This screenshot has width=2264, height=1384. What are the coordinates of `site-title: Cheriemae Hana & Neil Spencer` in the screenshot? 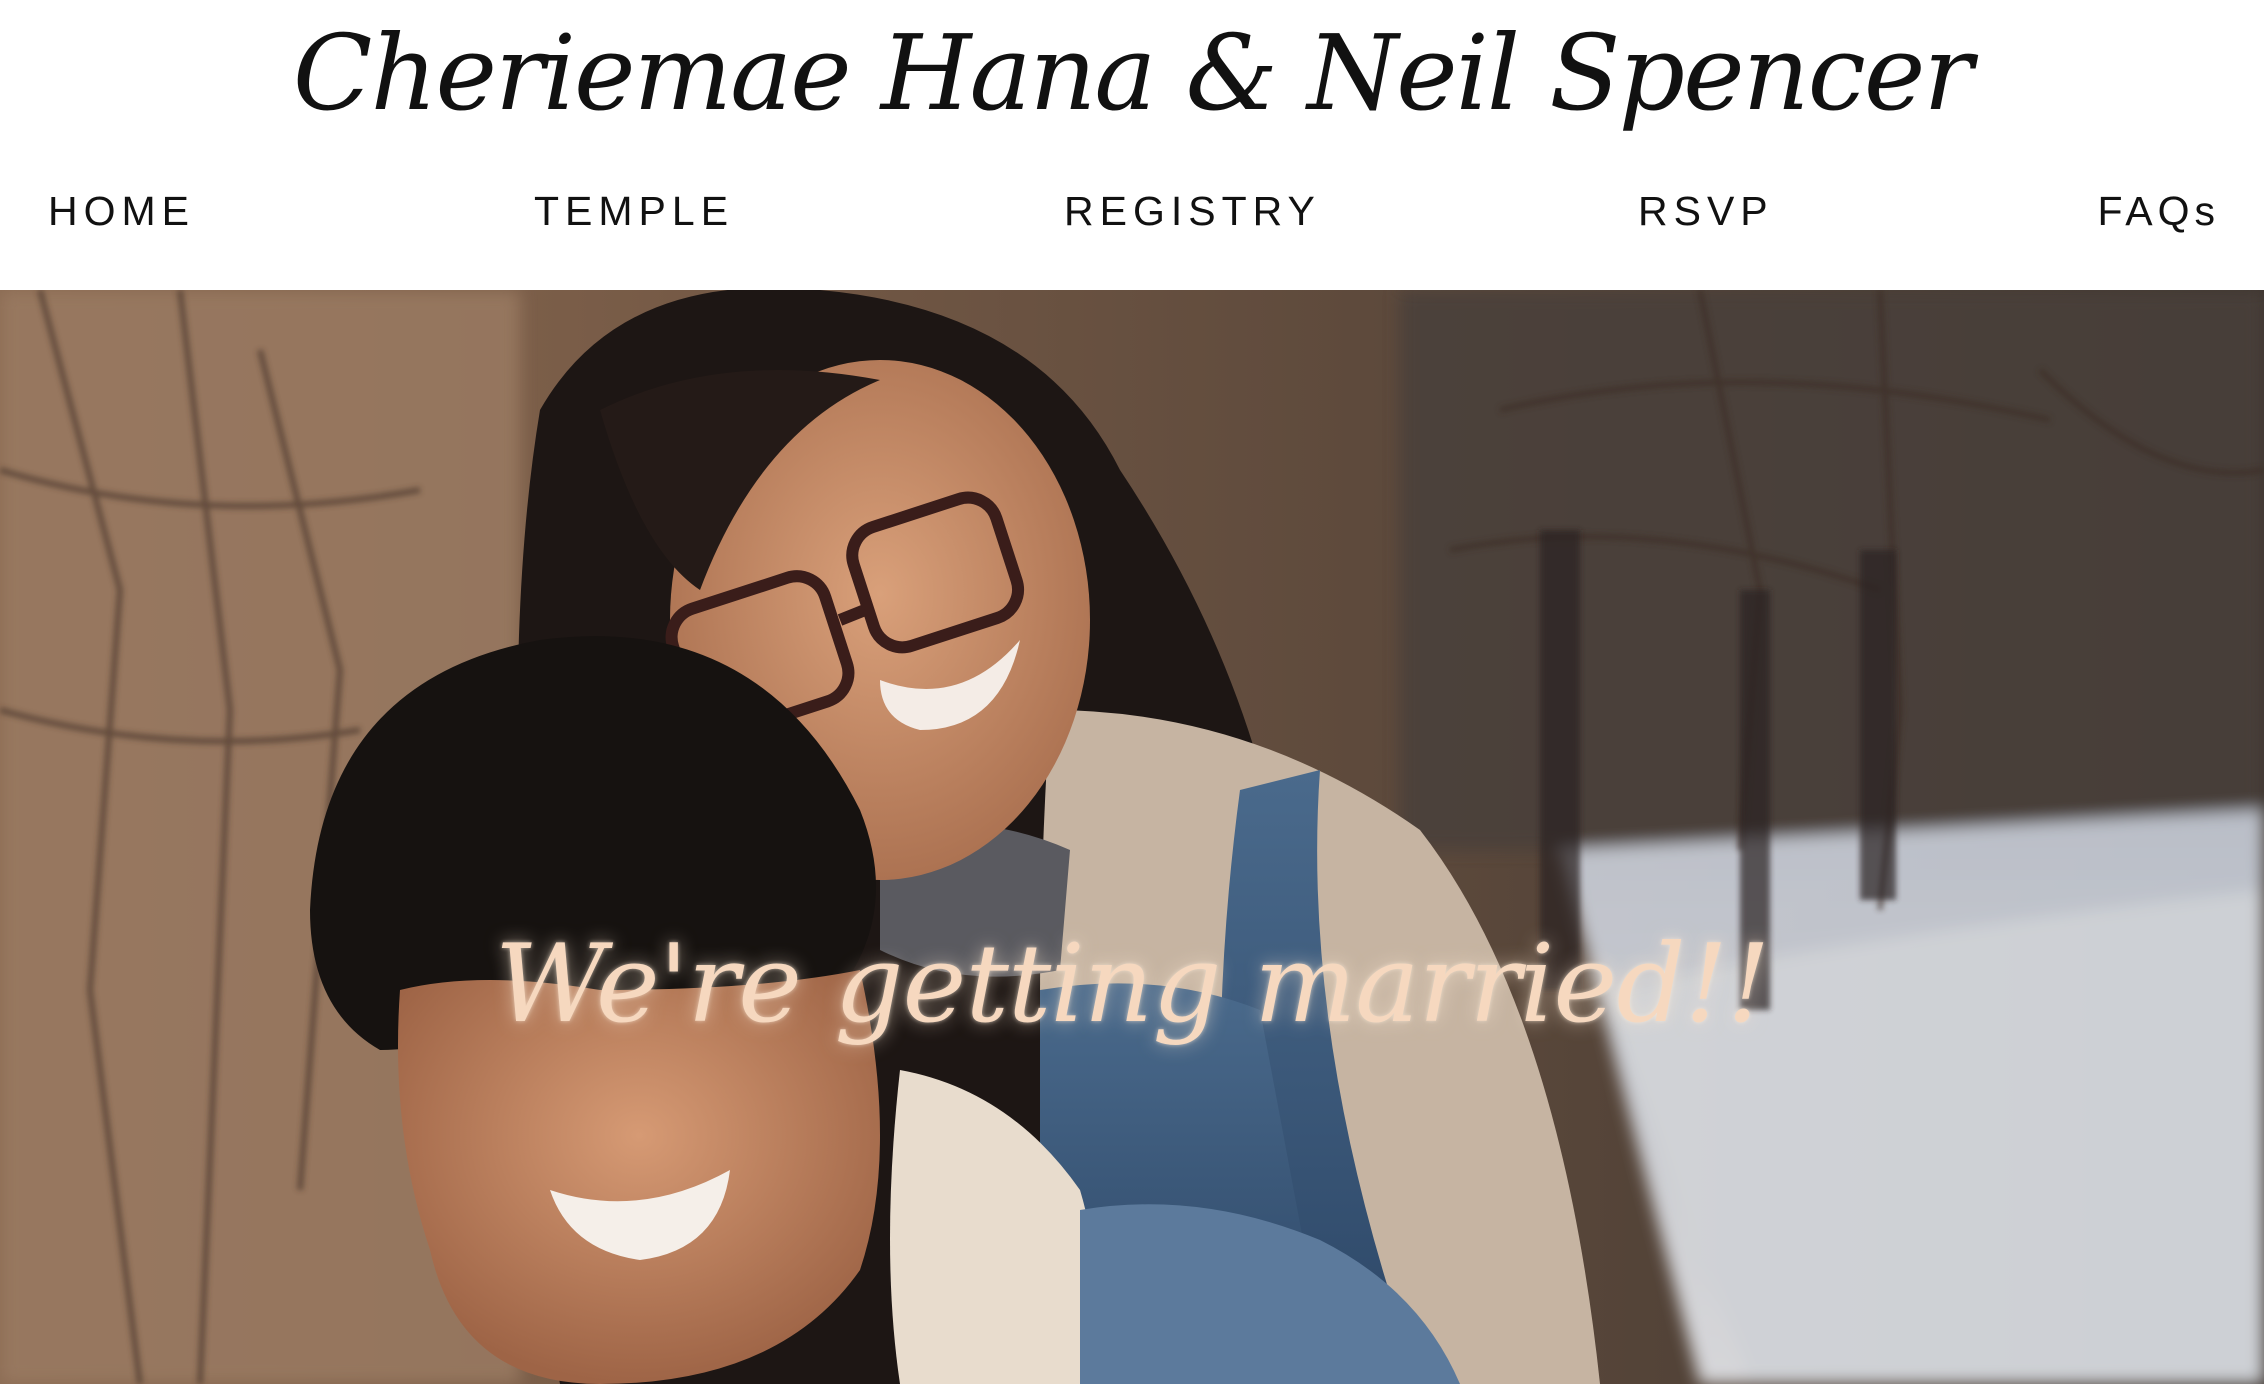 It's located at (1132, 73).